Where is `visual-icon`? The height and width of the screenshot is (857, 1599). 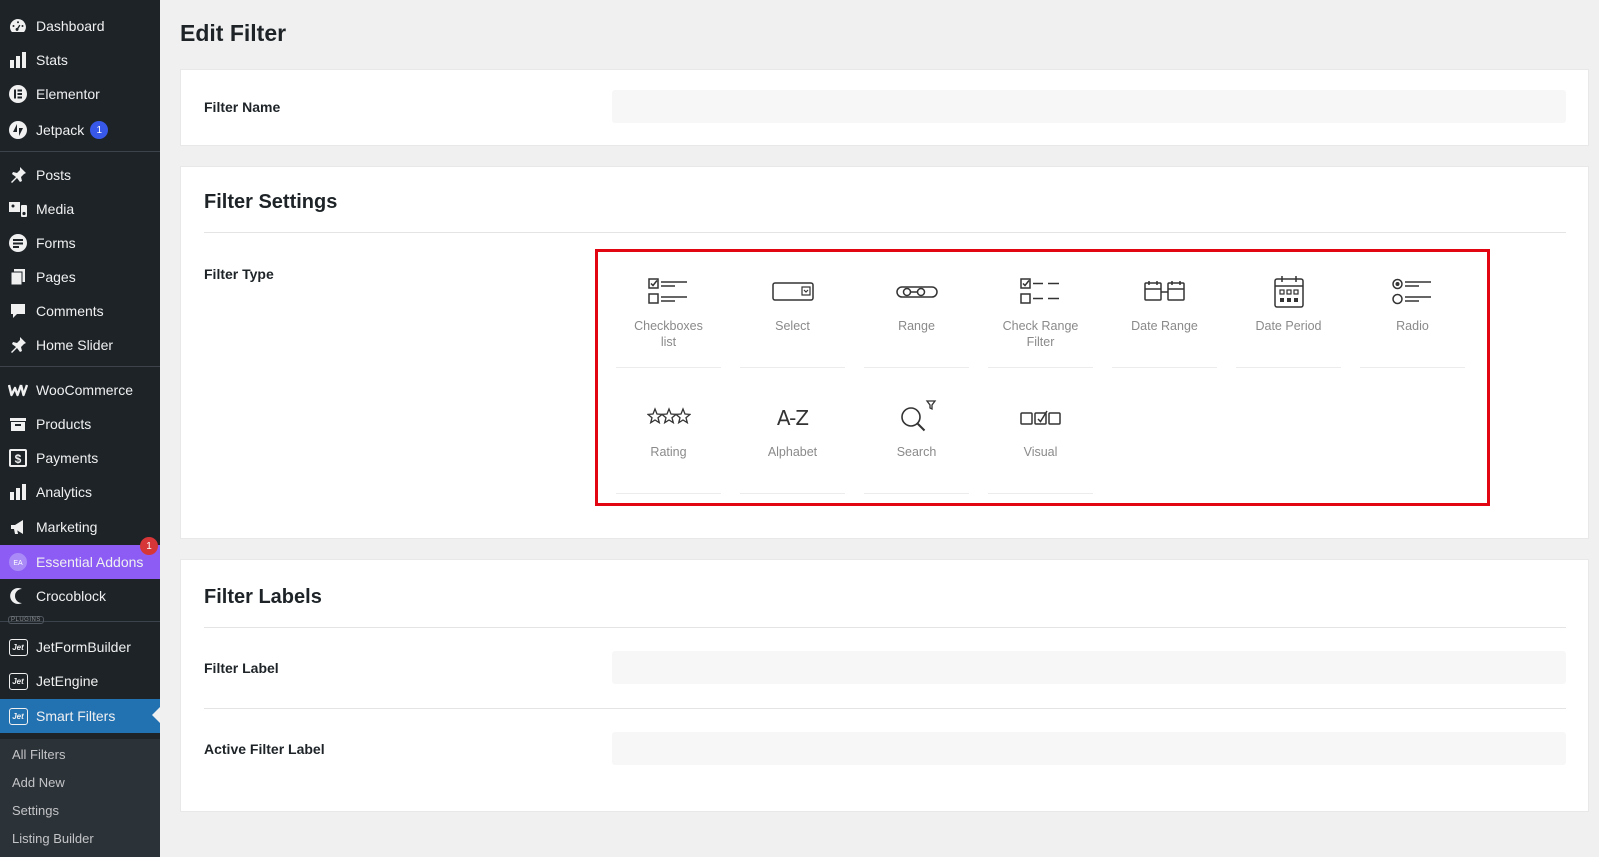 visual-icon is located at coordinates (1040, 418).